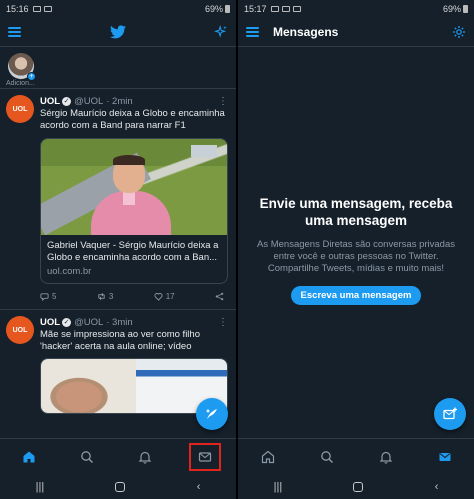 The image size is (474, 499). Describe the element at coordinates (255, 8) in the screenshot. I see `status-time: 15:17` at that location.